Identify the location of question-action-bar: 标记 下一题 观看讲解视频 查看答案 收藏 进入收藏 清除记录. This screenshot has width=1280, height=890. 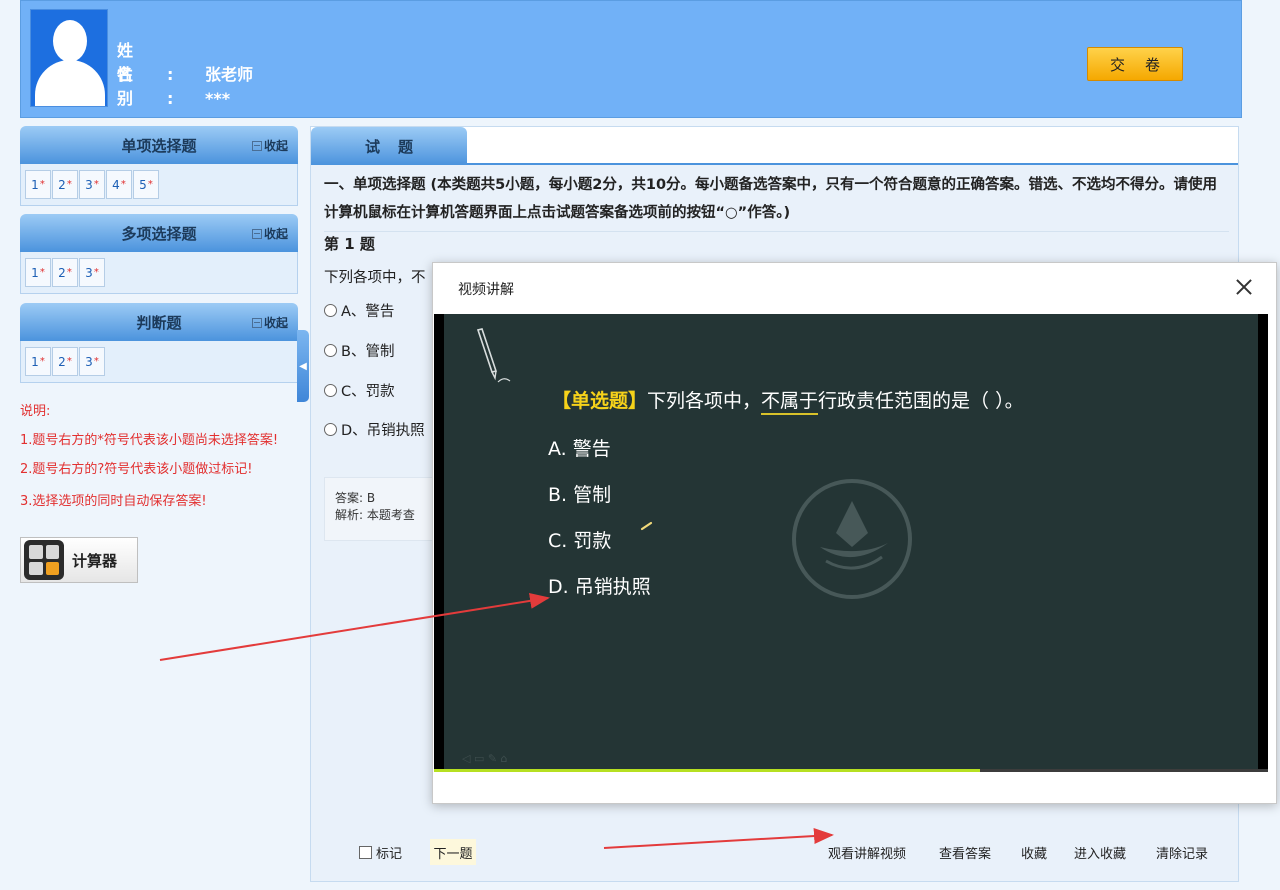
(774, 853).